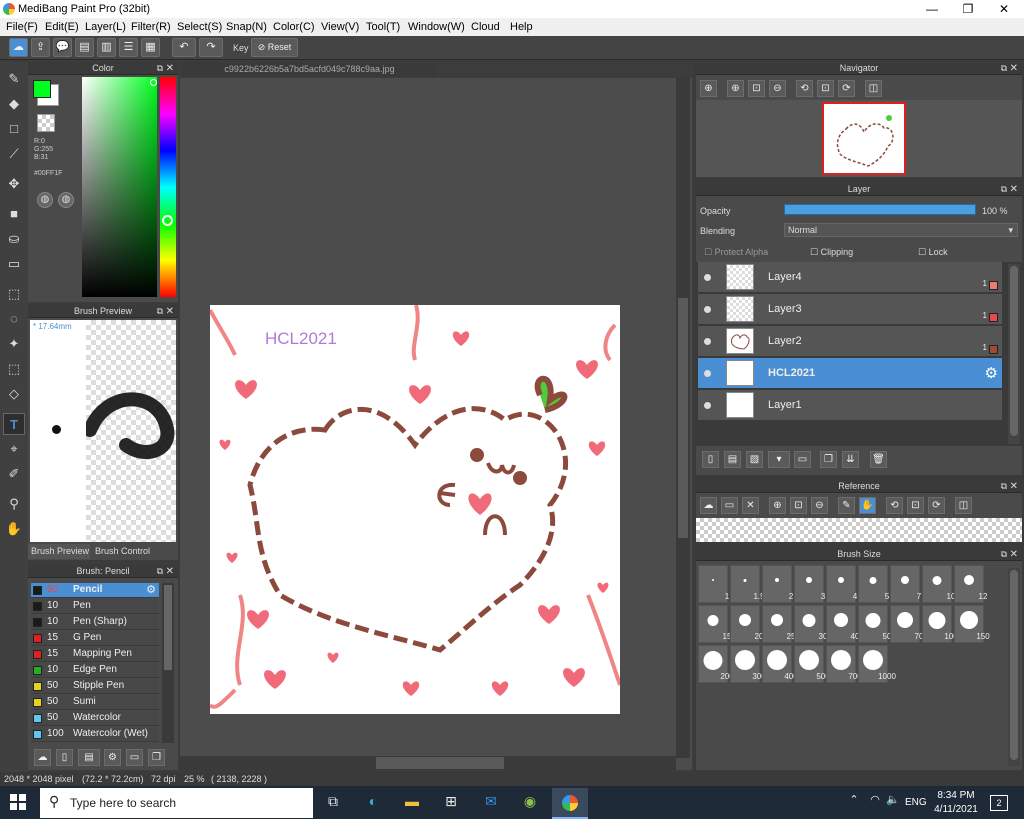 Image resolution: width=1024 pixels, height=819 pixels. What do you see at coordinates (14, 424) in the screenshot?
I see `text-tool-icon: T` at bounding box center [14, 424].